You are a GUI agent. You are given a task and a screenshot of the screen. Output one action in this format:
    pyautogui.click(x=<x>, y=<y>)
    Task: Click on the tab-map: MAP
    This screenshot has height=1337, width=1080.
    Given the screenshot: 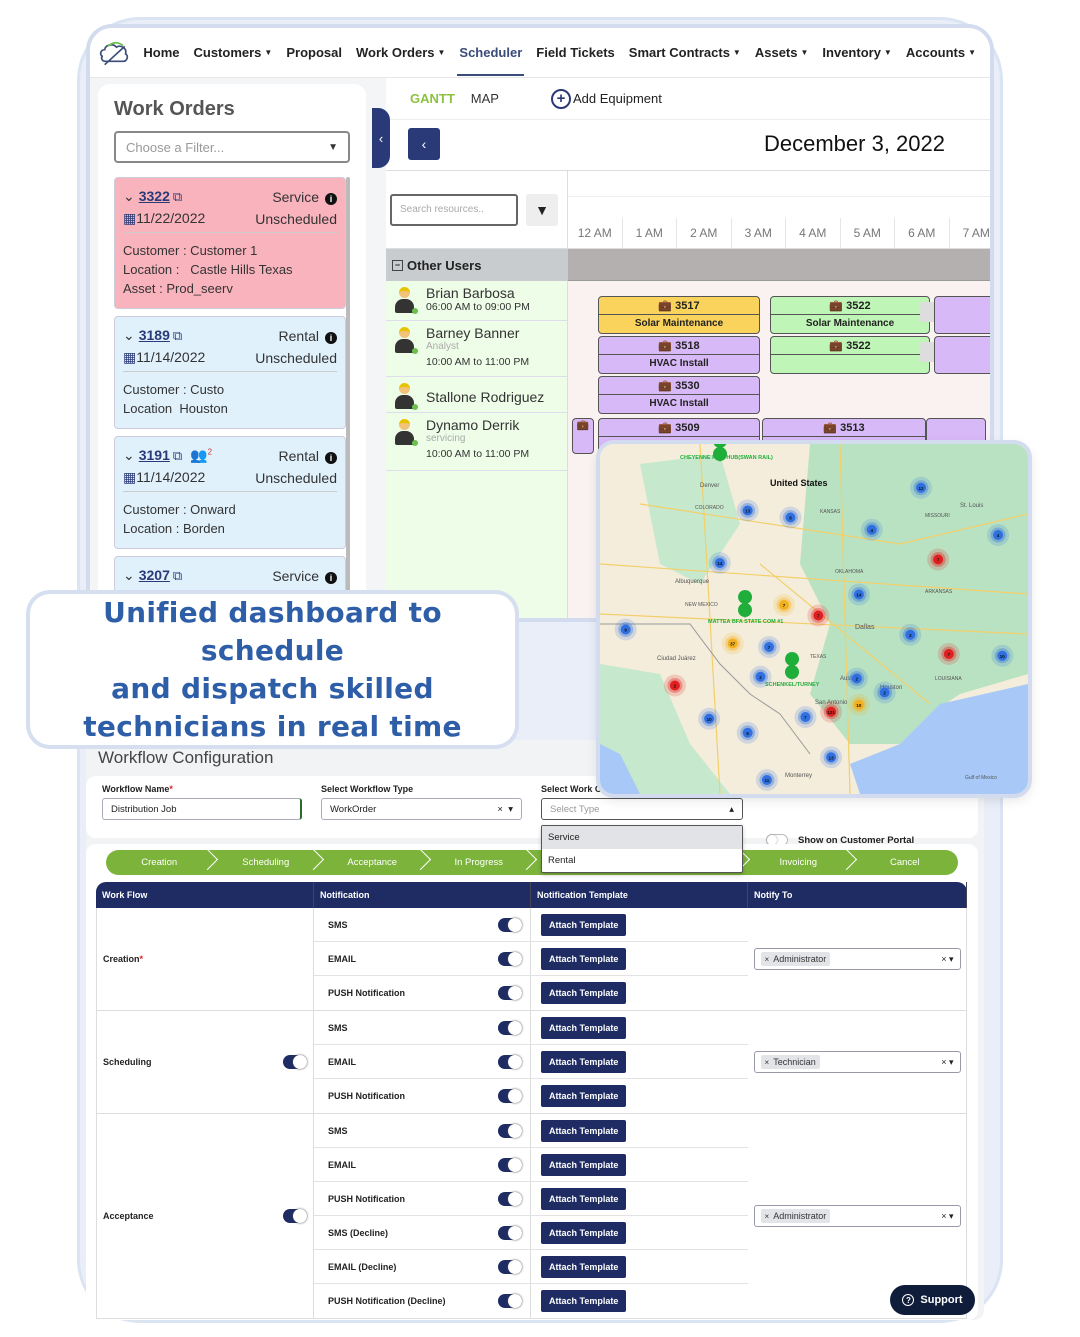 What is the action you would take?
    pyautogui.click(x=485, y=98)
    